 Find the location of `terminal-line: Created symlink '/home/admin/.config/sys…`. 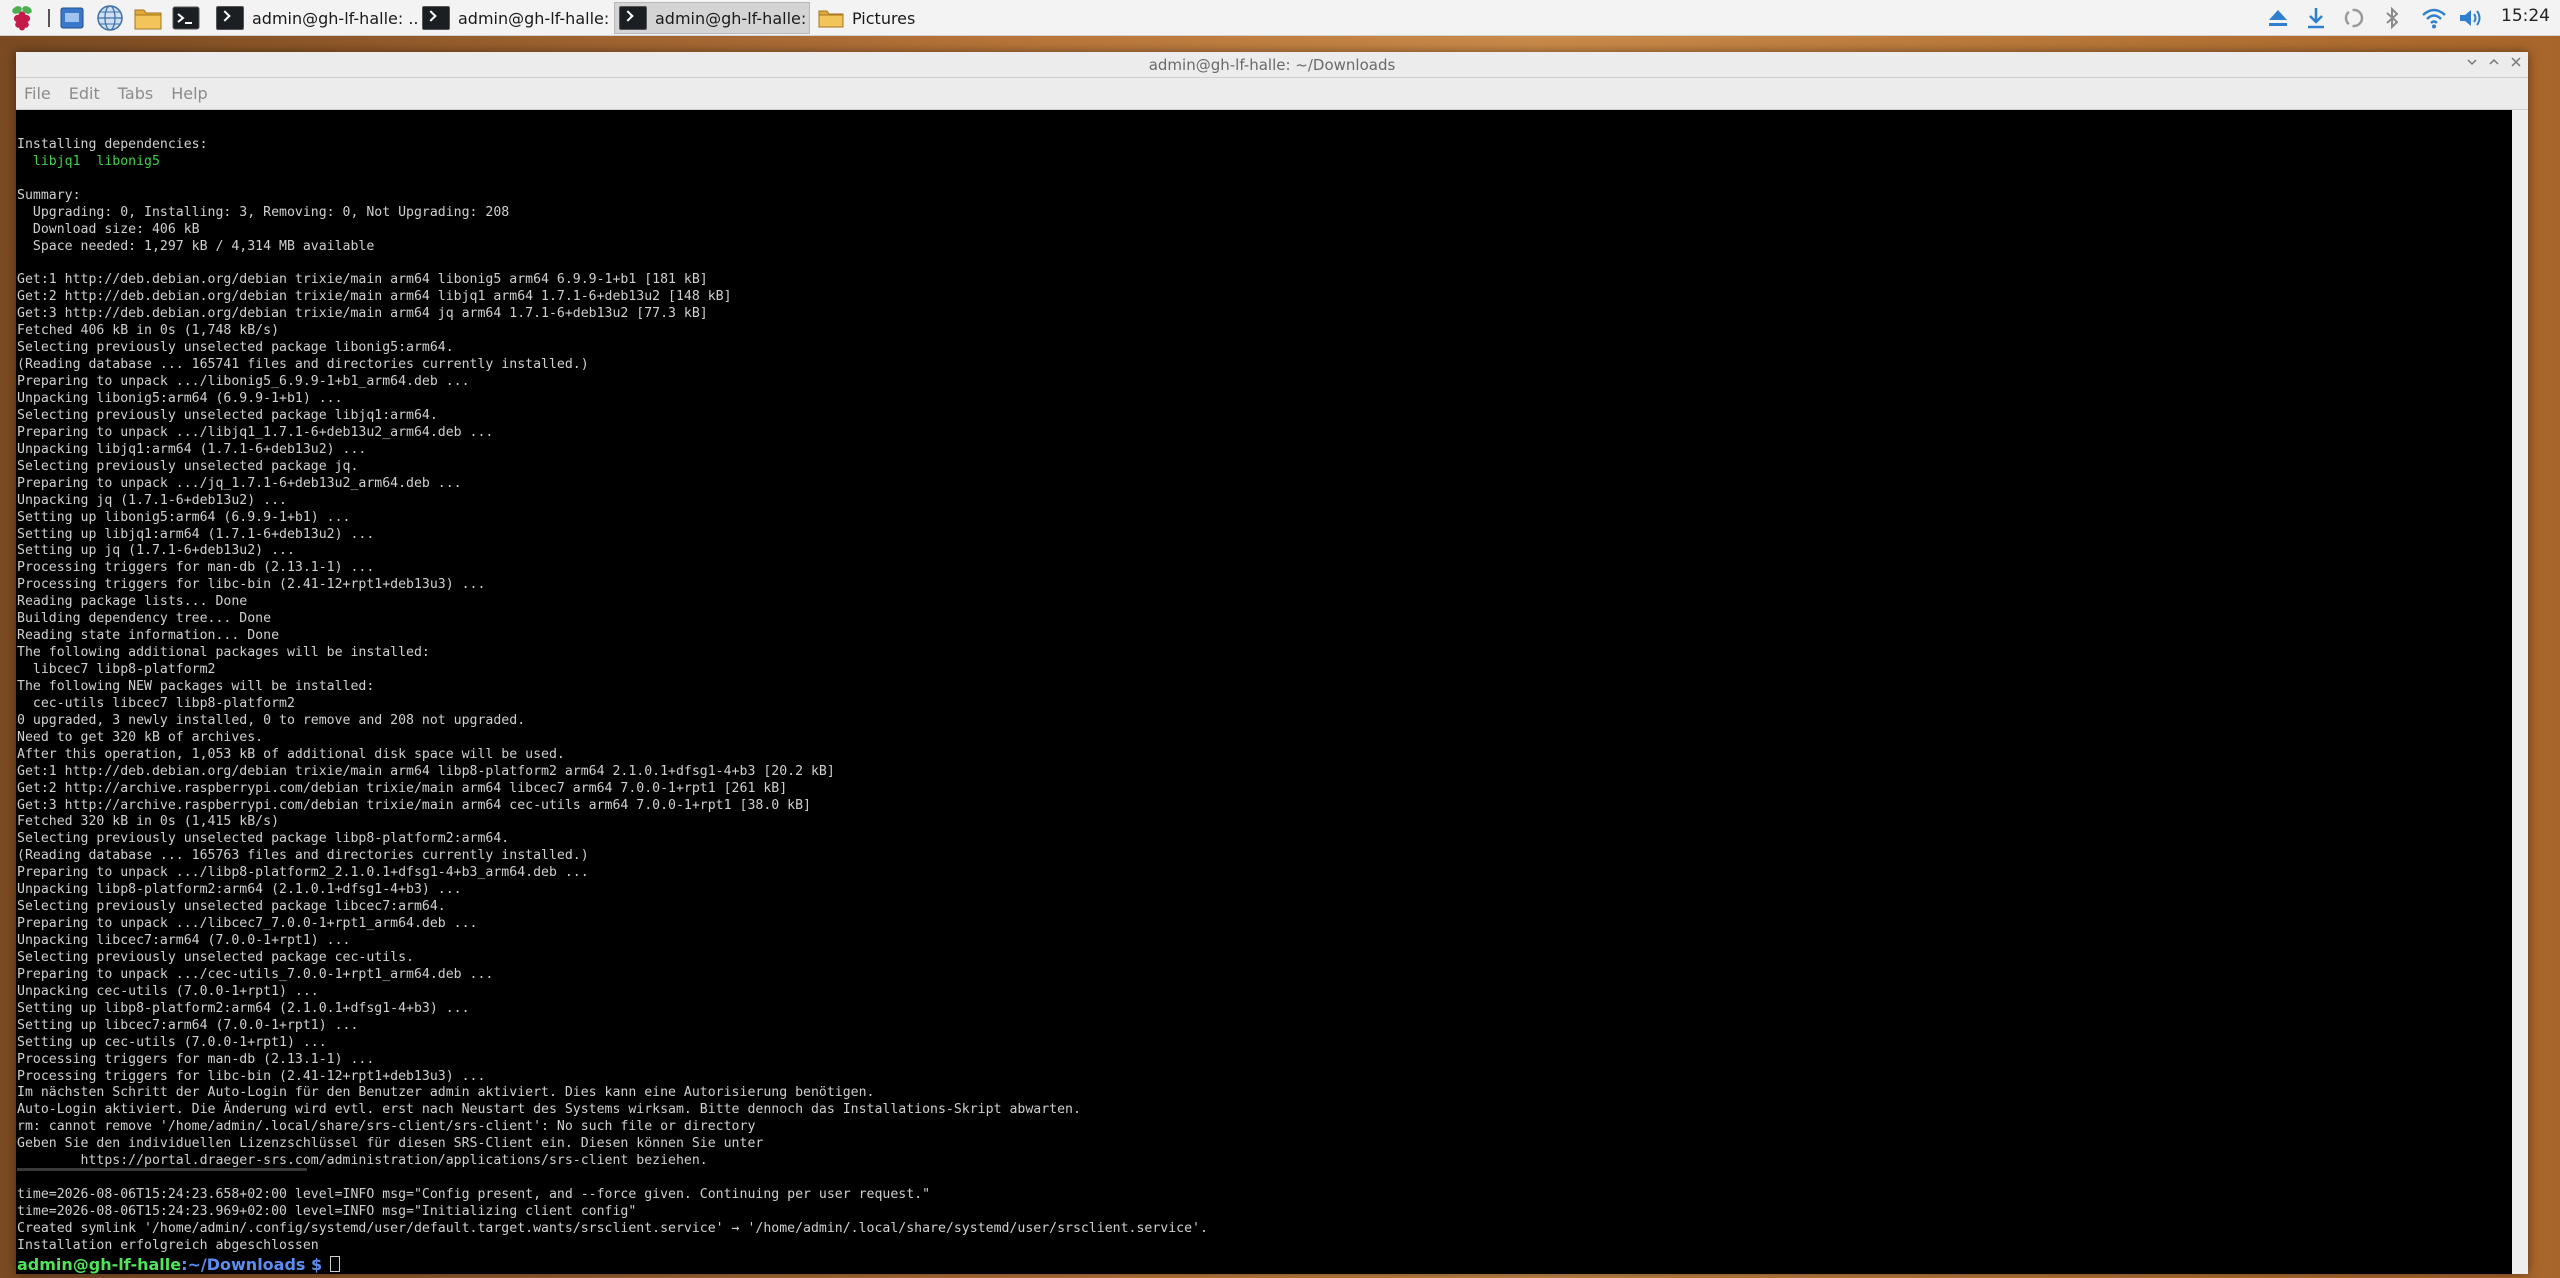

terminal-line: Created symlink '/home/admin/.config/sys… is located at coordinates (612, 1228).